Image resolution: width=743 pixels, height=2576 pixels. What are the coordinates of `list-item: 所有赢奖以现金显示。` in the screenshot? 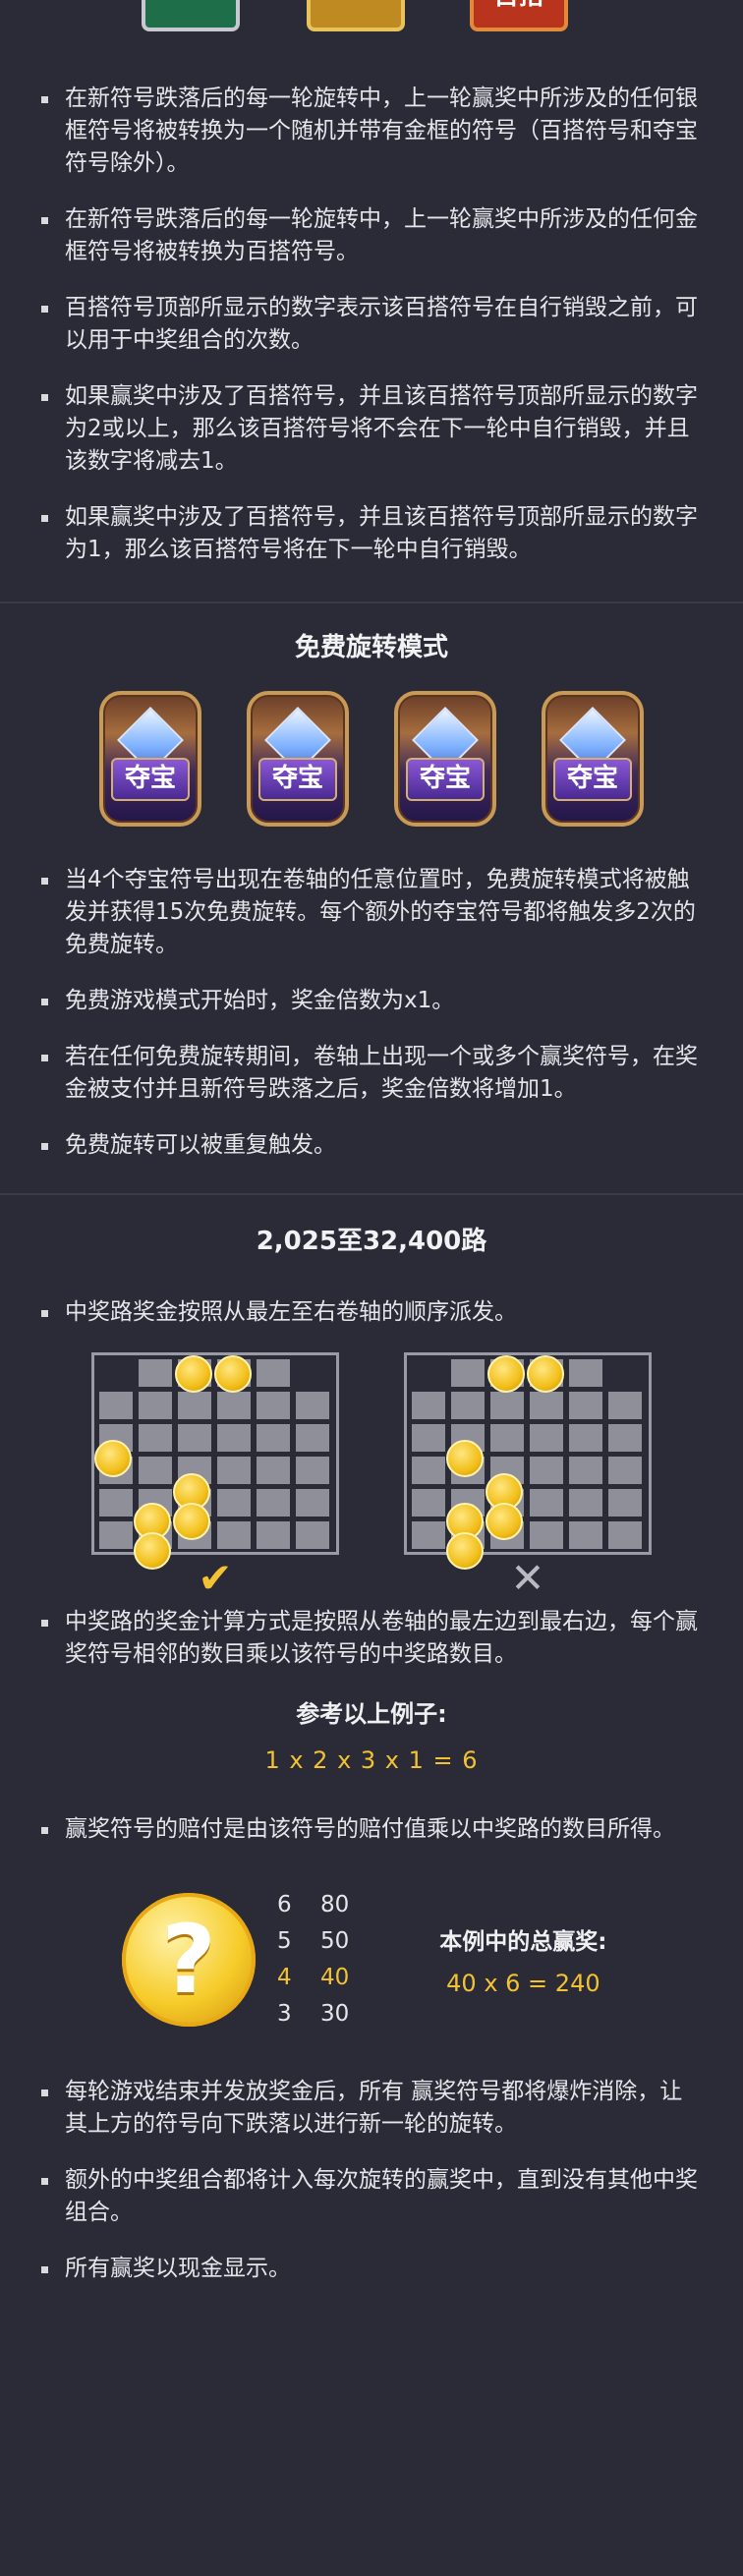 It's located at (370, 2269).